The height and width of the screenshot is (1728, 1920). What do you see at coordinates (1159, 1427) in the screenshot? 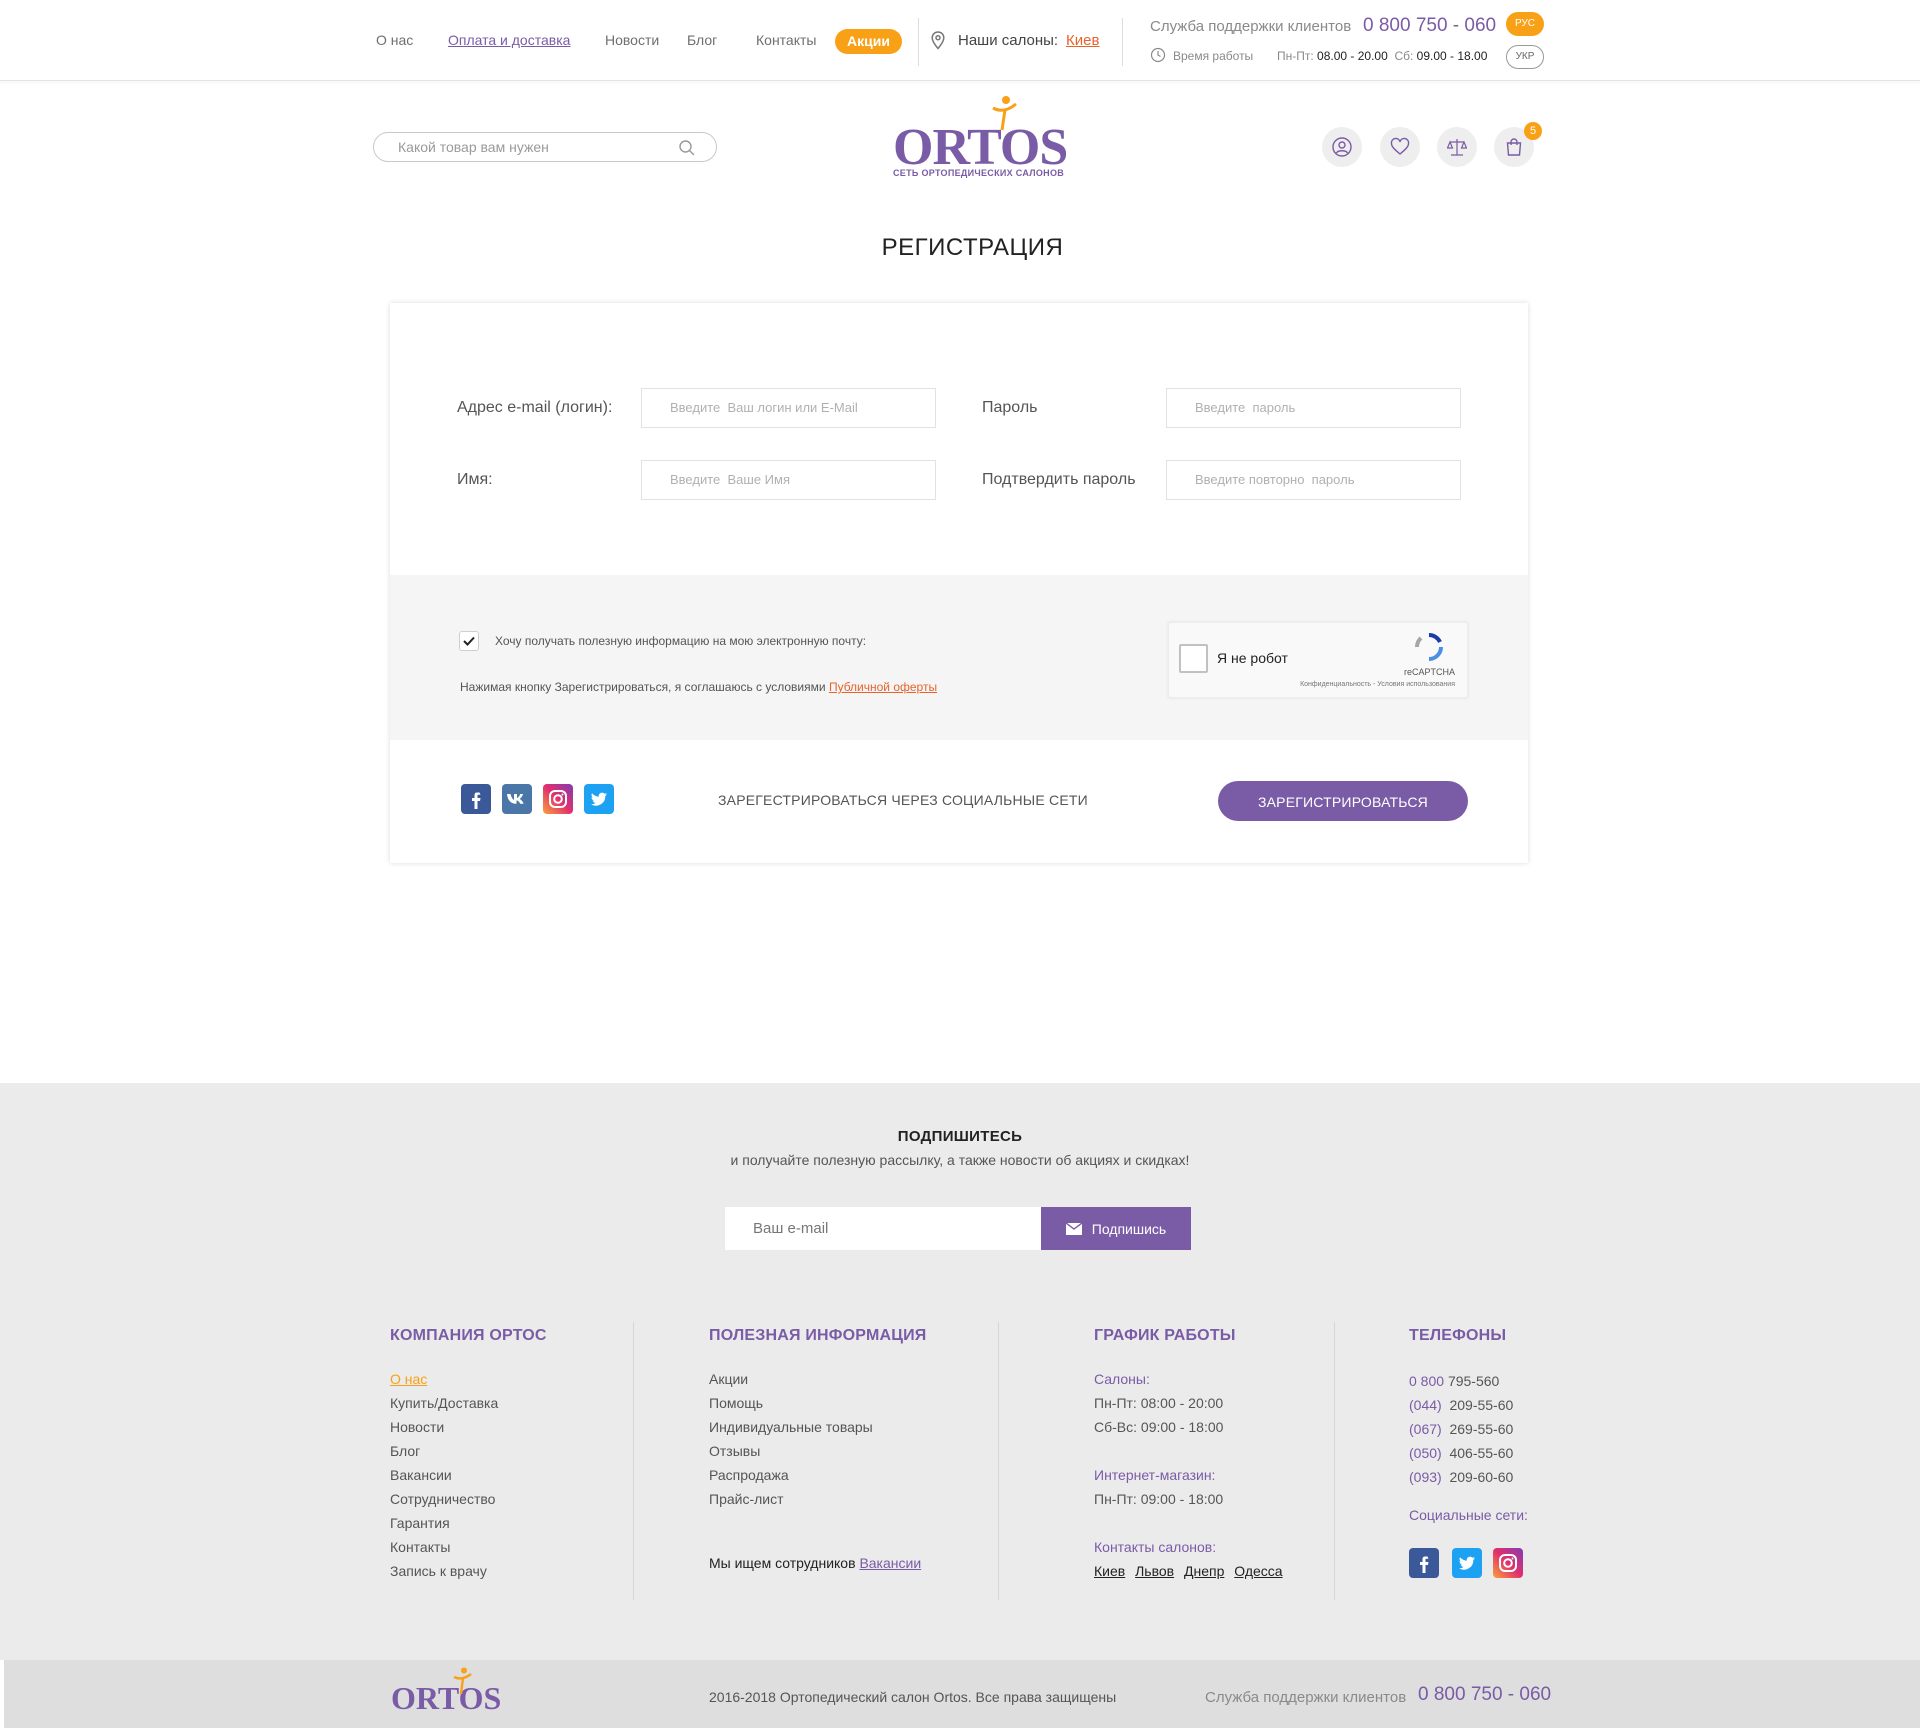
I see `salons-weekend-hours: Сб-Вс: 09:00 - 18:00` at bounding box center [1159, 1427].